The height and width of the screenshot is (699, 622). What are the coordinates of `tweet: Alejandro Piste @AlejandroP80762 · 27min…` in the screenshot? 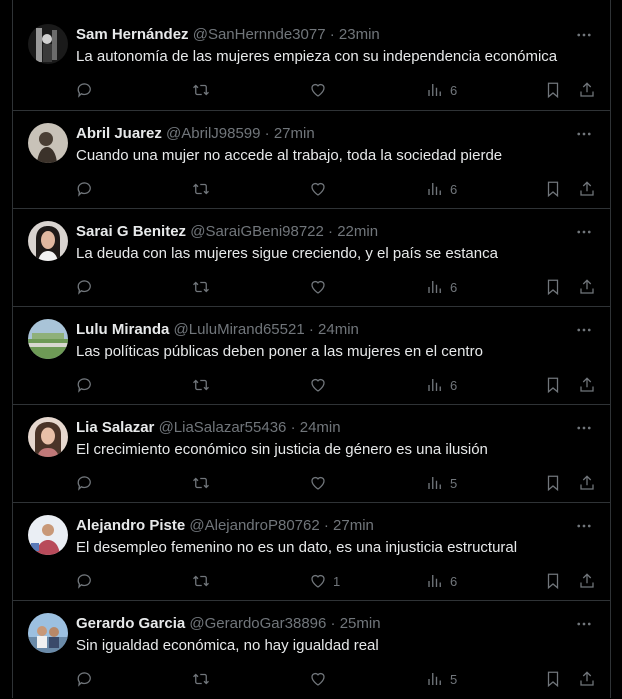 It's located at (311, 551).